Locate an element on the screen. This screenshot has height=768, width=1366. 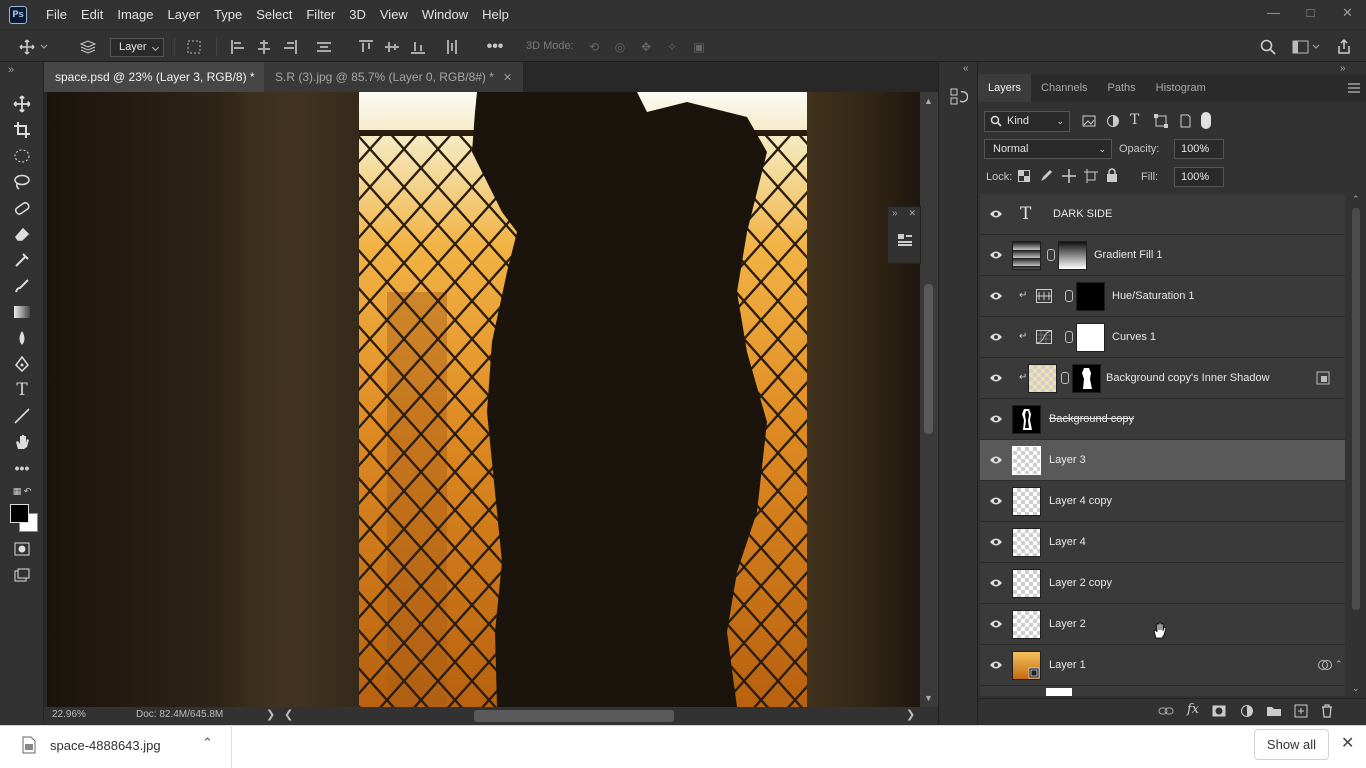
delete-layer-trash-icon is located at coordinates (1327, 712).